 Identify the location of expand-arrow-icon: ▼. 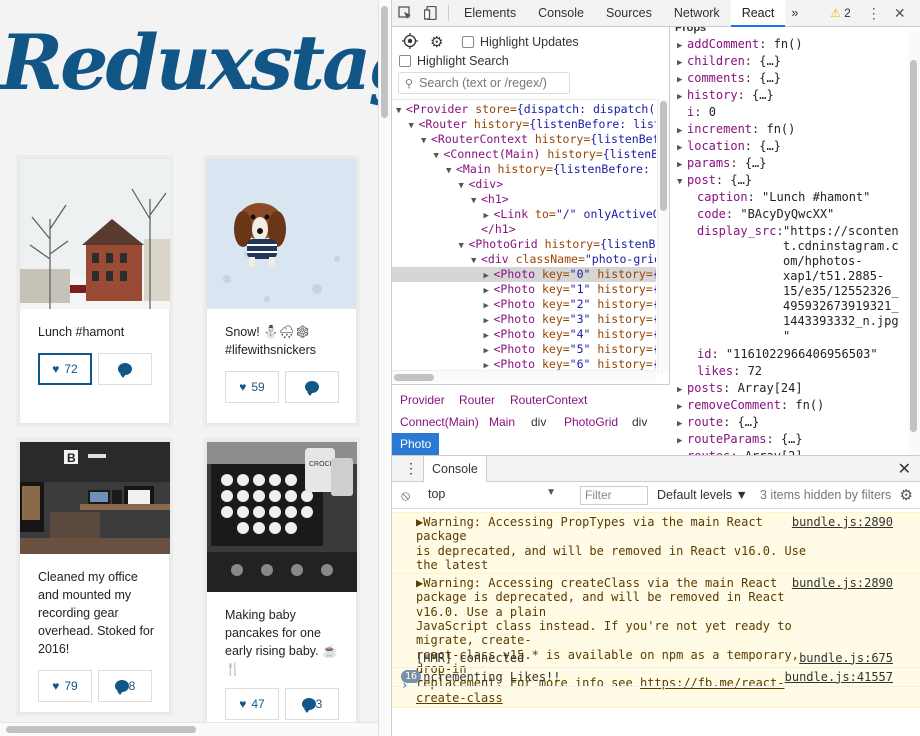
(682, 182).